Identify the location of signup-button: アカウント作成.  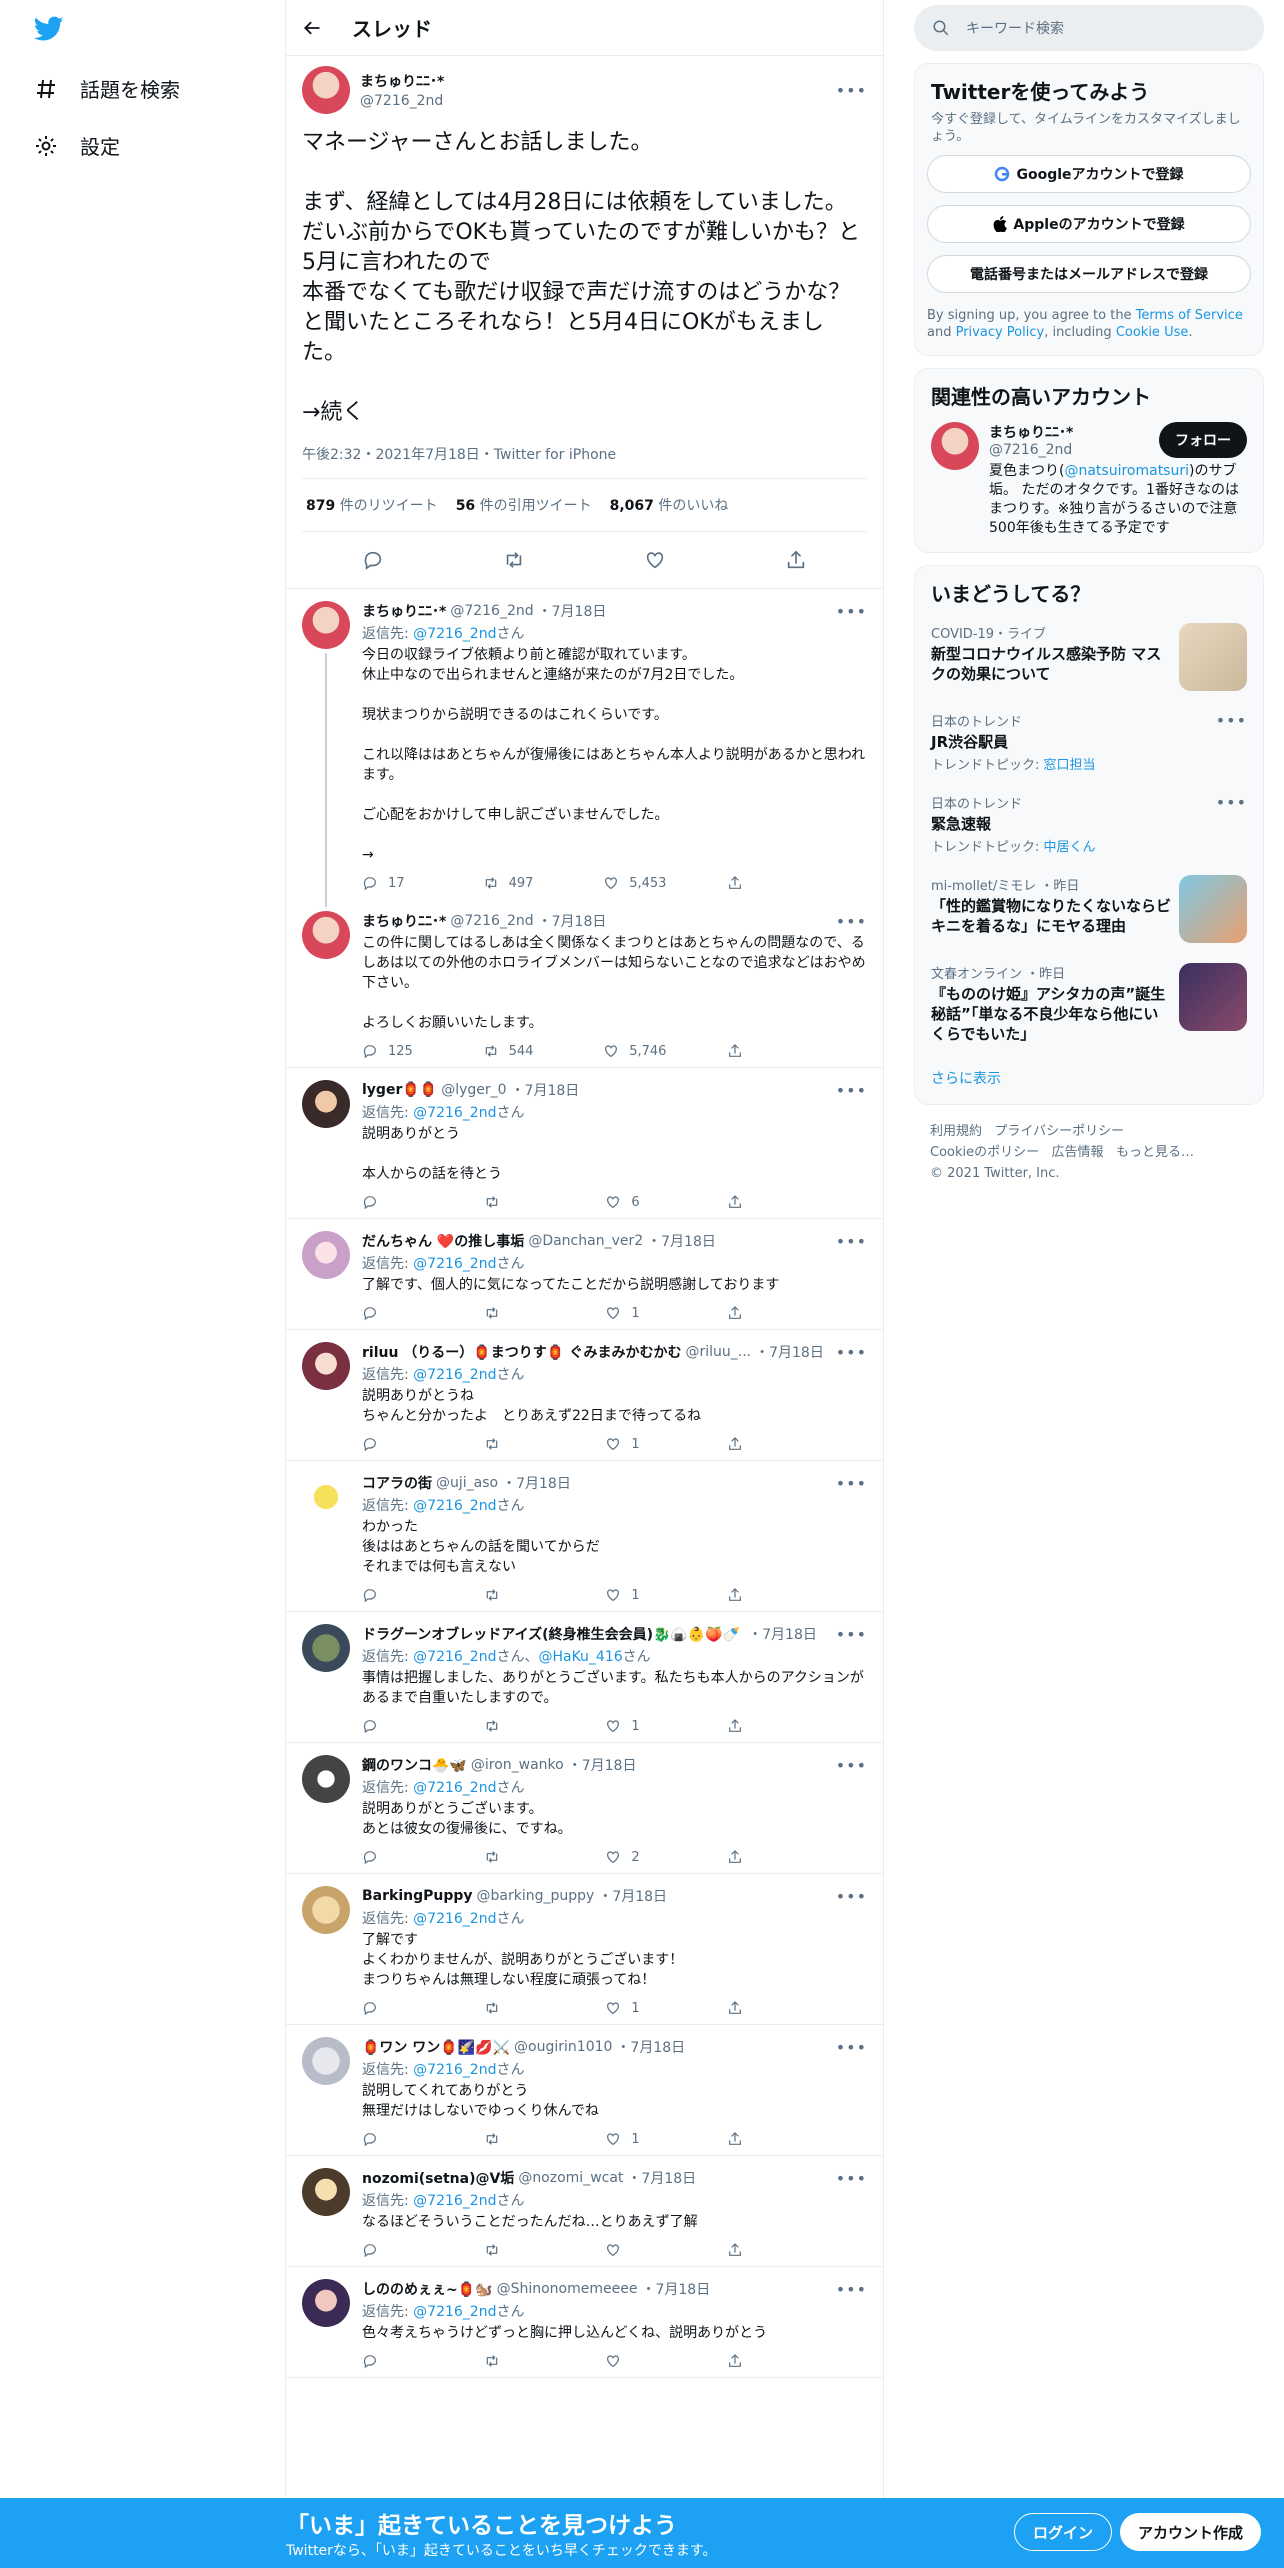
(1191, 2532).